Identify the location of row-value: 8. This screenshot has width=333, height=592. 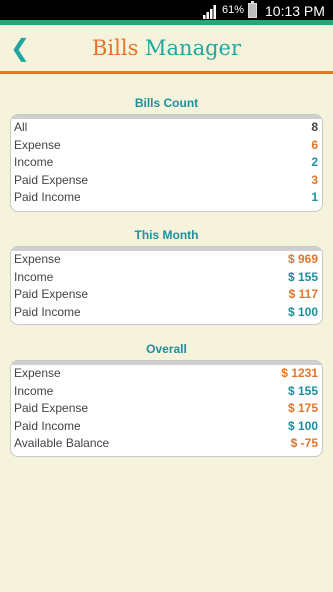
(314, 127).